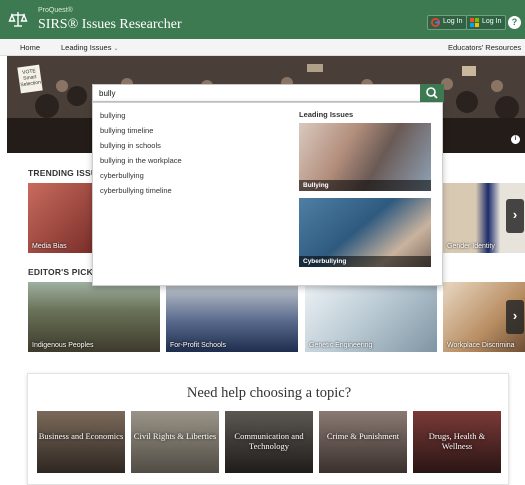 The height and width of the screenshot is (485, 525). What do you see at coordinates (116, 49) in the screenshot?
I see `chevron-down-icon: ⌄` at bounding box center [116, 49].